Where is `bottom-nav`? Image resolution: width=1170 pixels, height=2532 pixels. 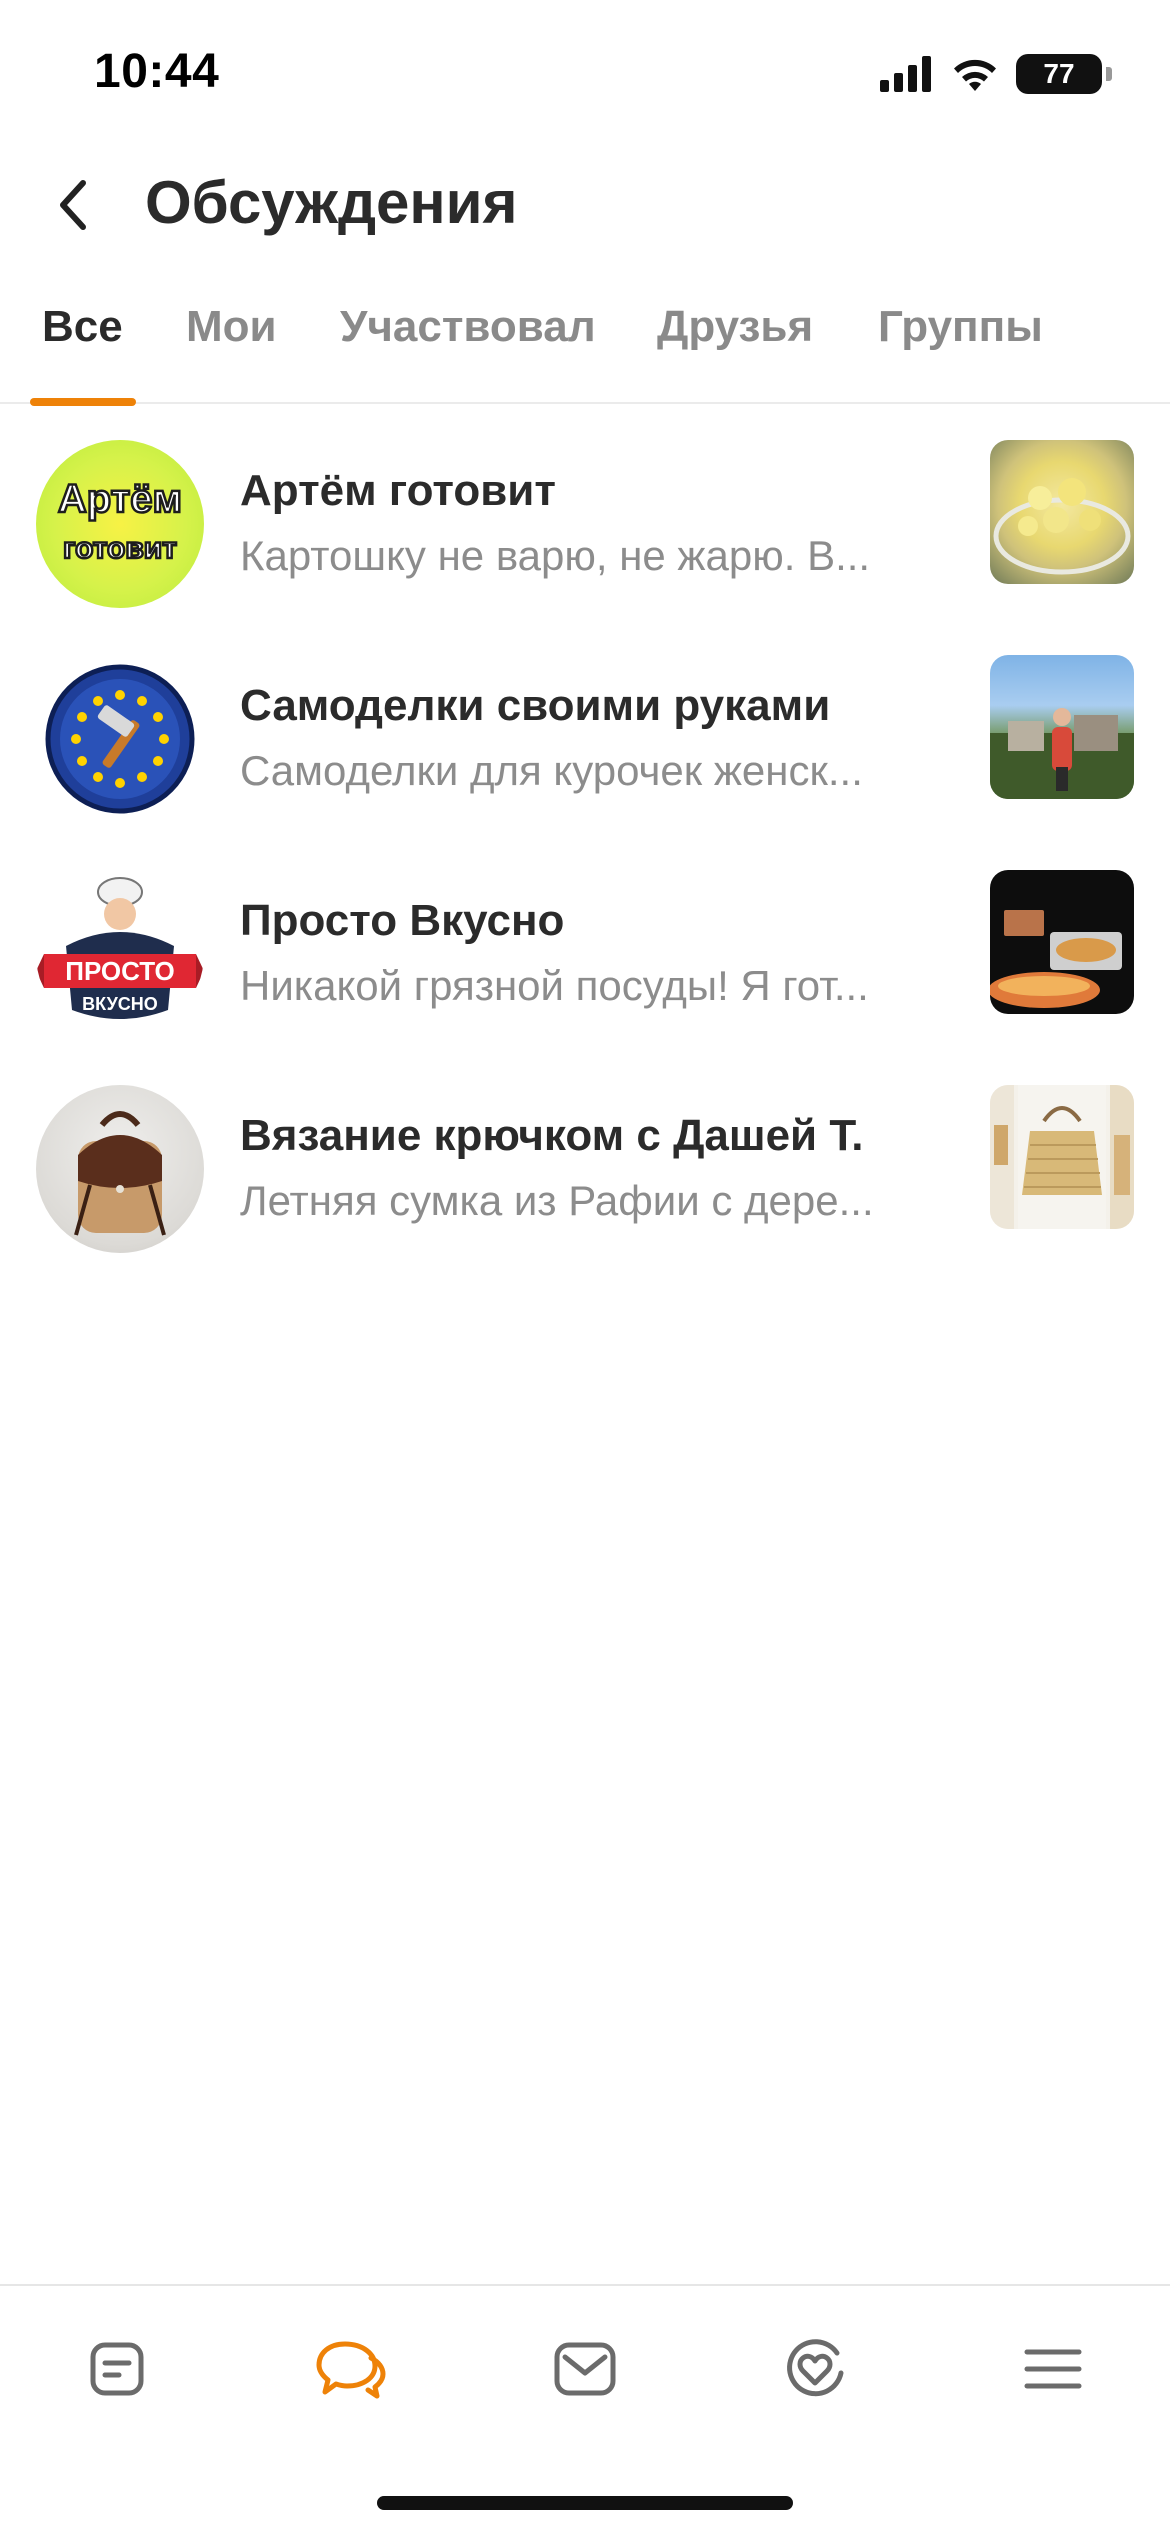 bottom-nav is located at coordinates (585, 2408).